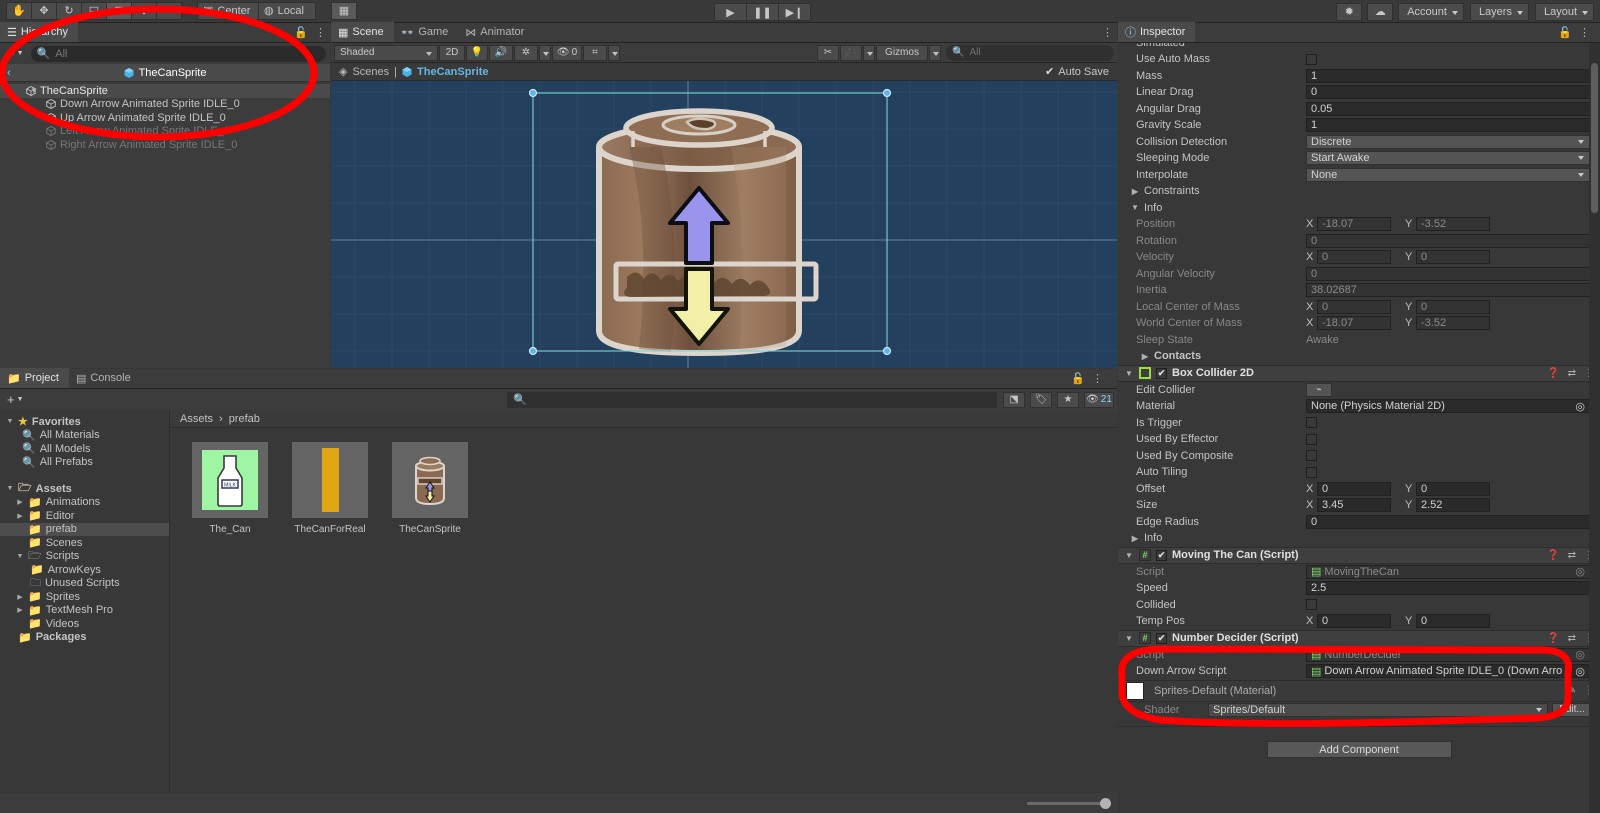 The image size is (1600, 813). Describe the element at coordinates (178, 53) in the screenshot. I see `hierarchy-search-input: 🔍 All` at that location.